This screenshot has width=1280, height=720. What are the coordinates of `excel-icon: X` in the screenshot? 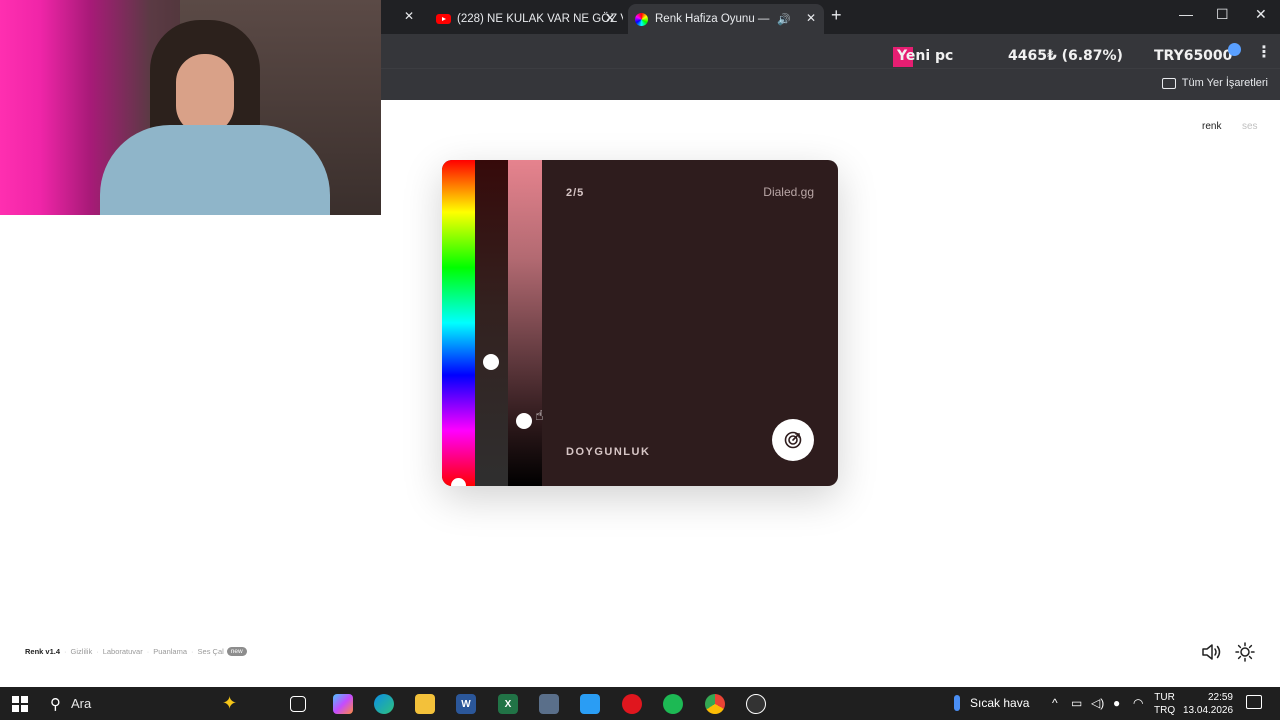 It's located at (508, 704).